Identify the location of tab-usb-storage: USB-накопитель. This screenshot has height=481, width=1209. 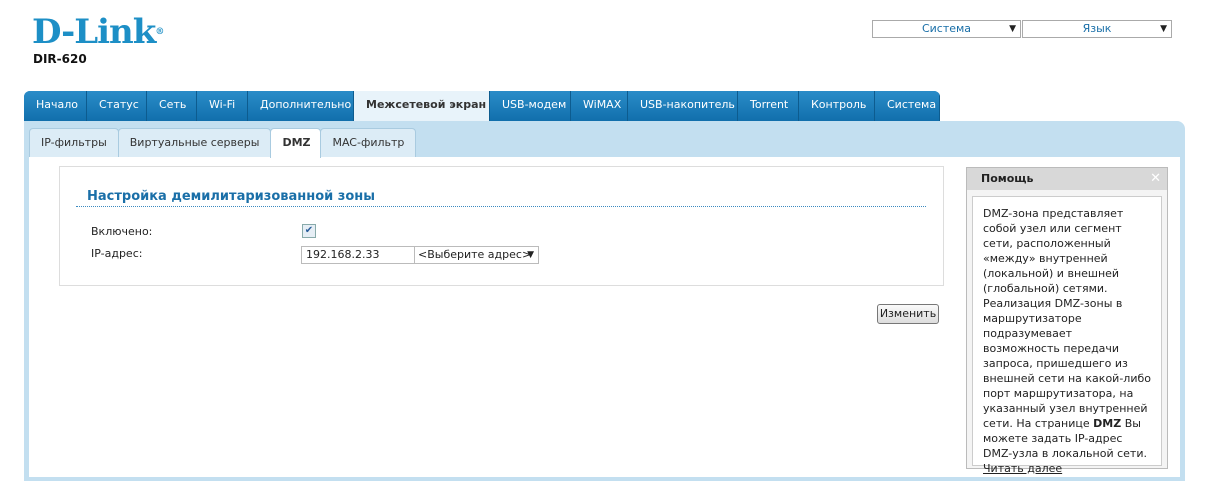
(683, 106).